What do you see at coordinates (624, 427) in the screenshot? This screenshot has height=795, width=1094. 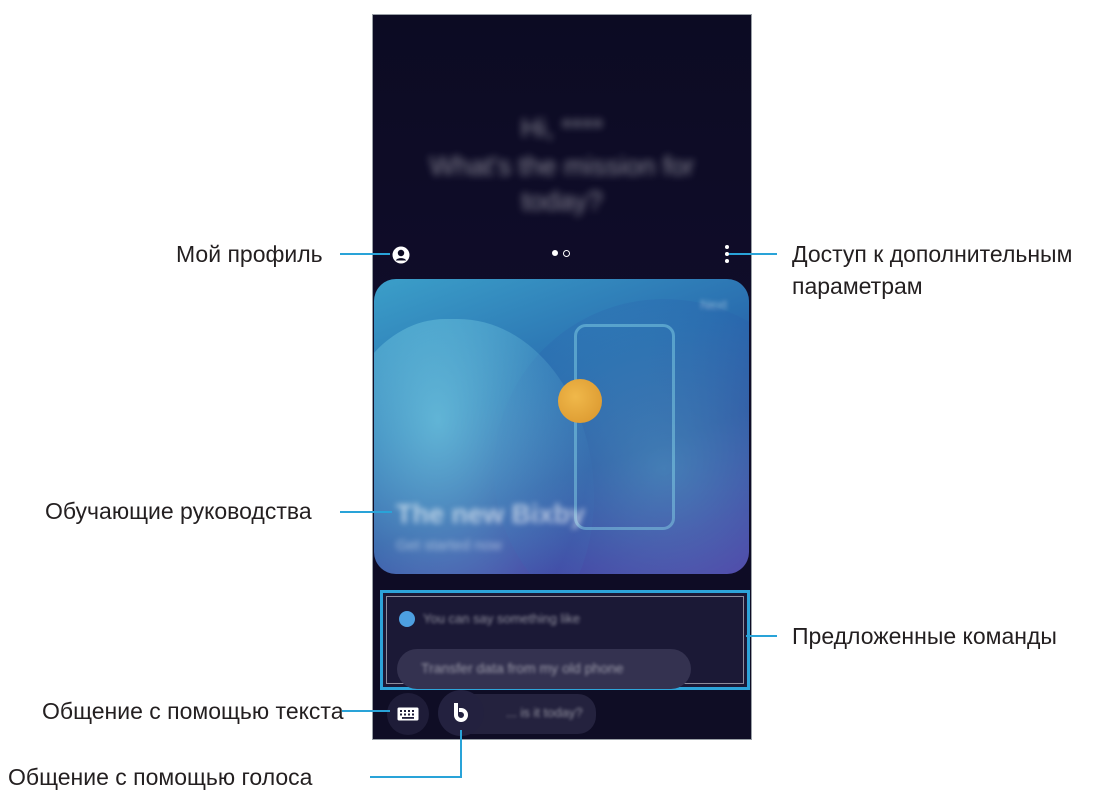 I see `card-phone-graphic` at bounding box center [624, 427].